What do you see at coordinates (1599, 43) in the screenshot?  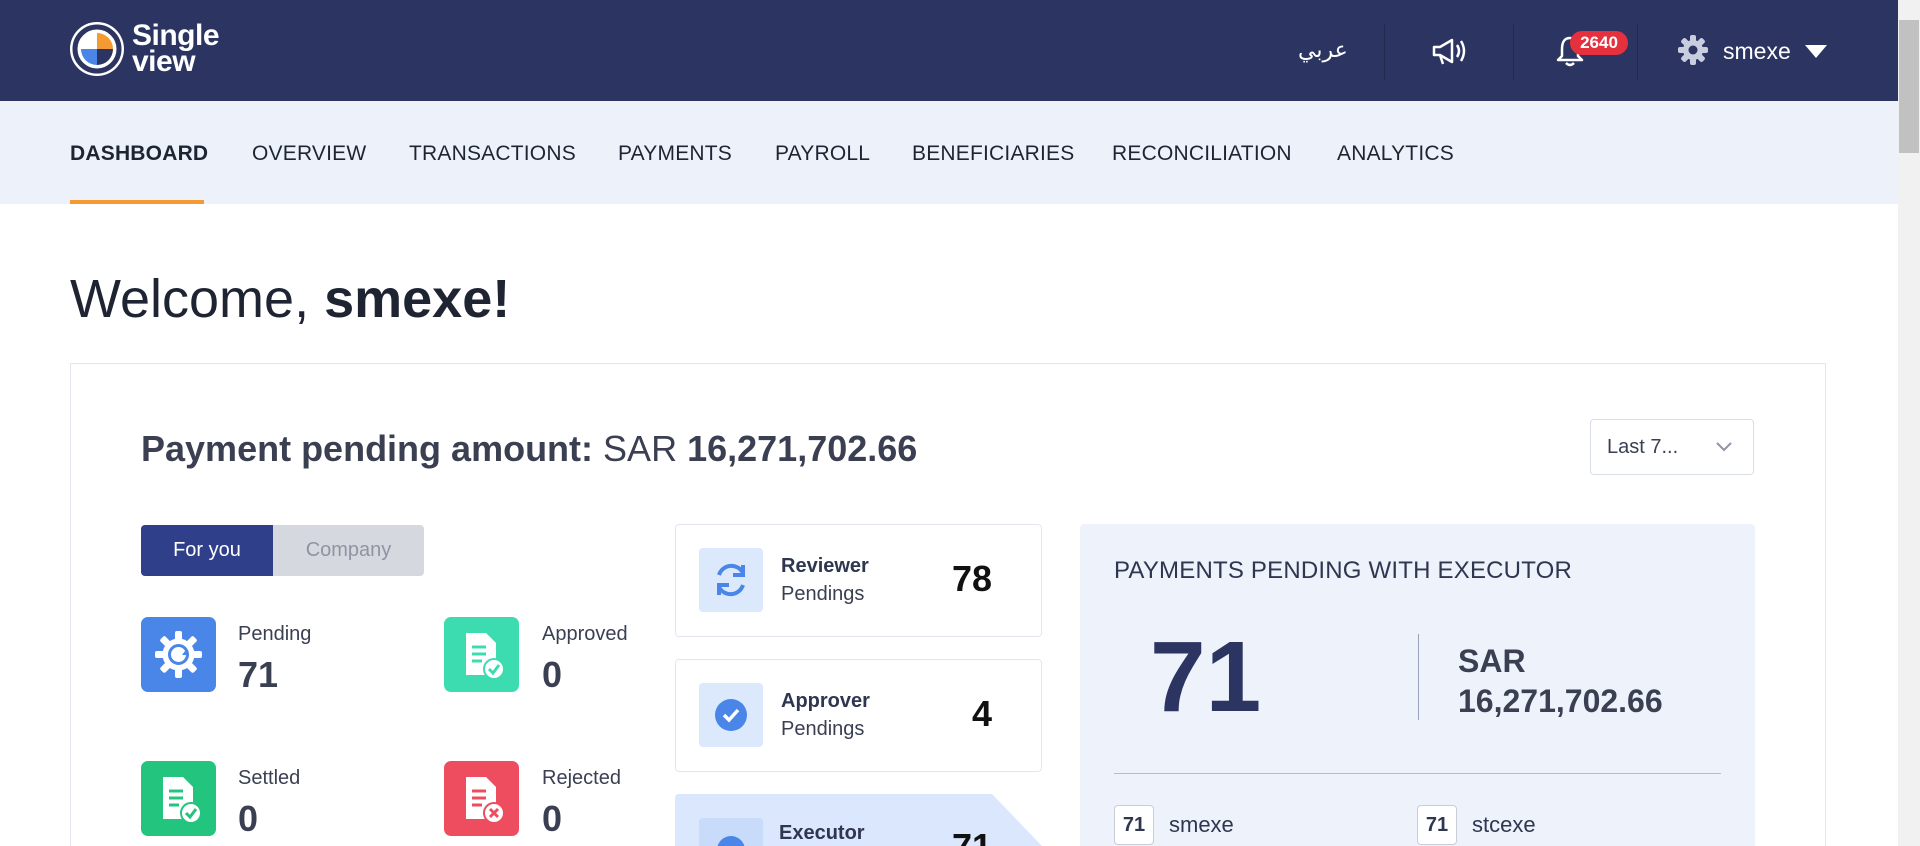 I see `notification-count-badge: 2640` at bounding box center [1599, 43].